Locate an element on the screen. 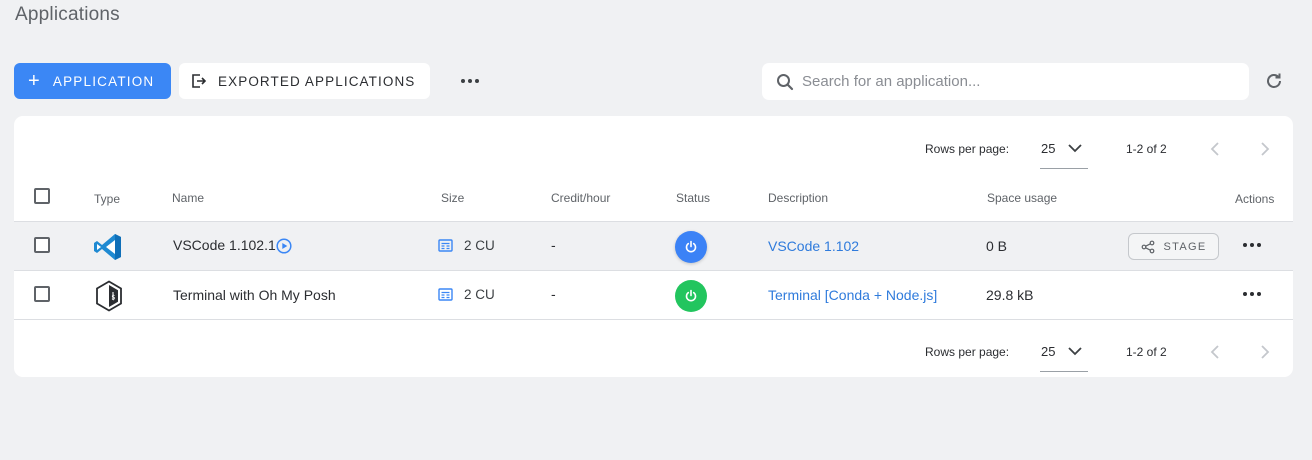  column-description: Description is located at coordinates (798, 198).